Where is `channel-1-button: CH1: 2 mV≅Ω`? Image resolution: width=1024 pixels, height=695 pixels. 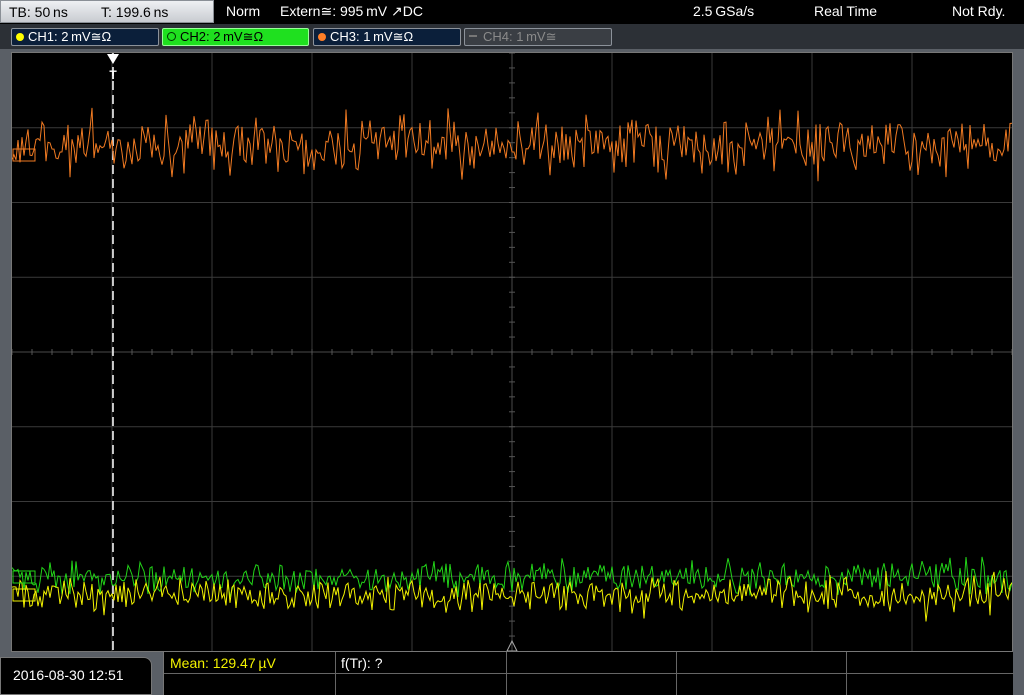 channel-1-button: CH1: 2 mV≅Ω is located at coordinates (85, 37).